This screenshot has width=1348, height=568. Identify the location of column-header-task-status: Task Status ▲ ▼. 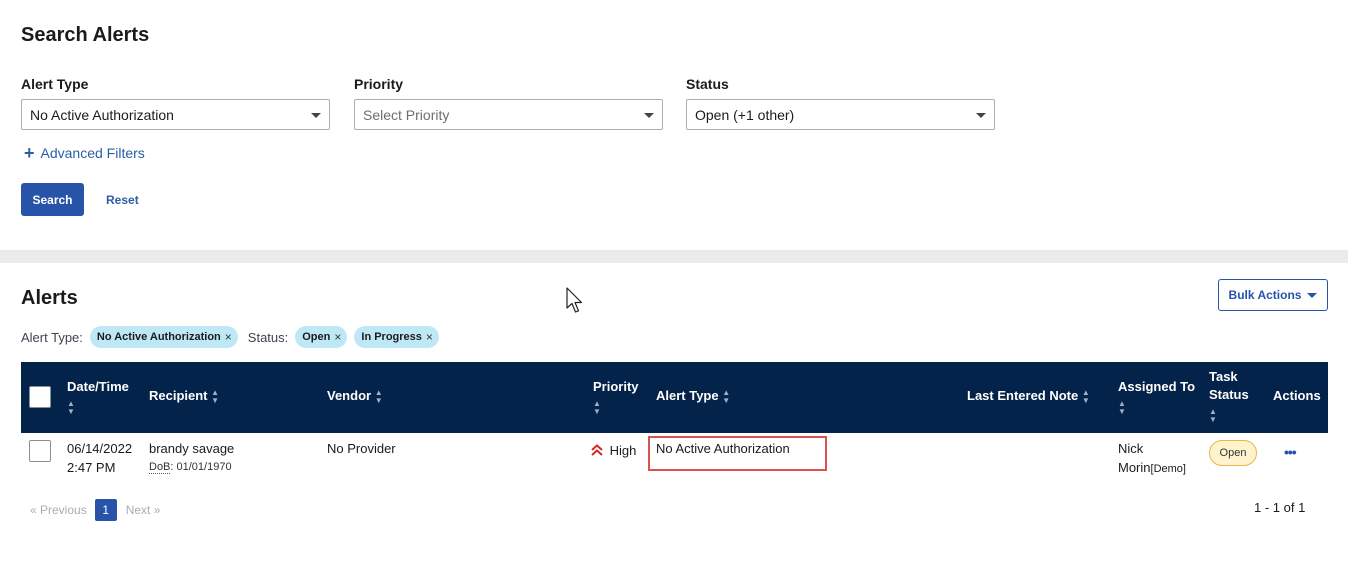
(1229, 396).